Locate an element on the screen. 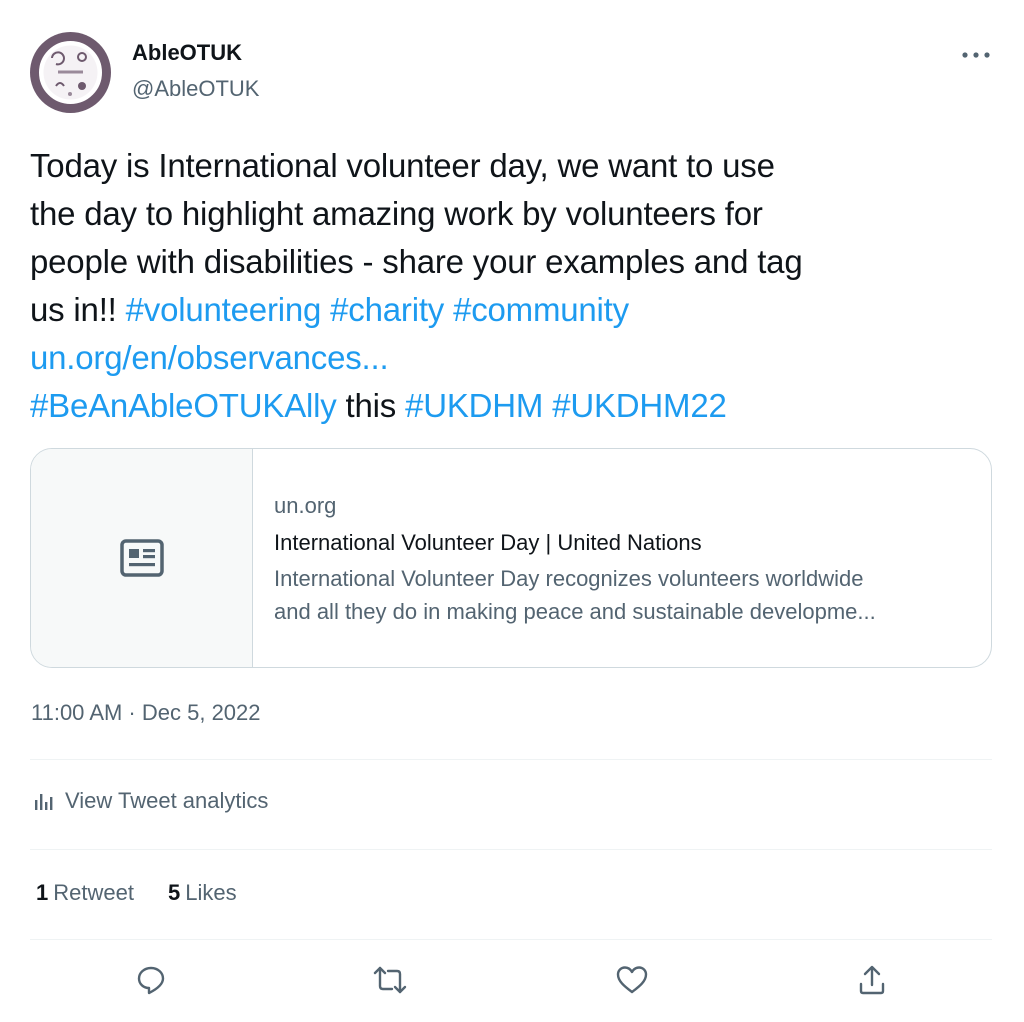 Image resolution: width=1024 pixels, height=1022 pixels. likes-stat: 5 Likes is located at coordinates (202, 893).